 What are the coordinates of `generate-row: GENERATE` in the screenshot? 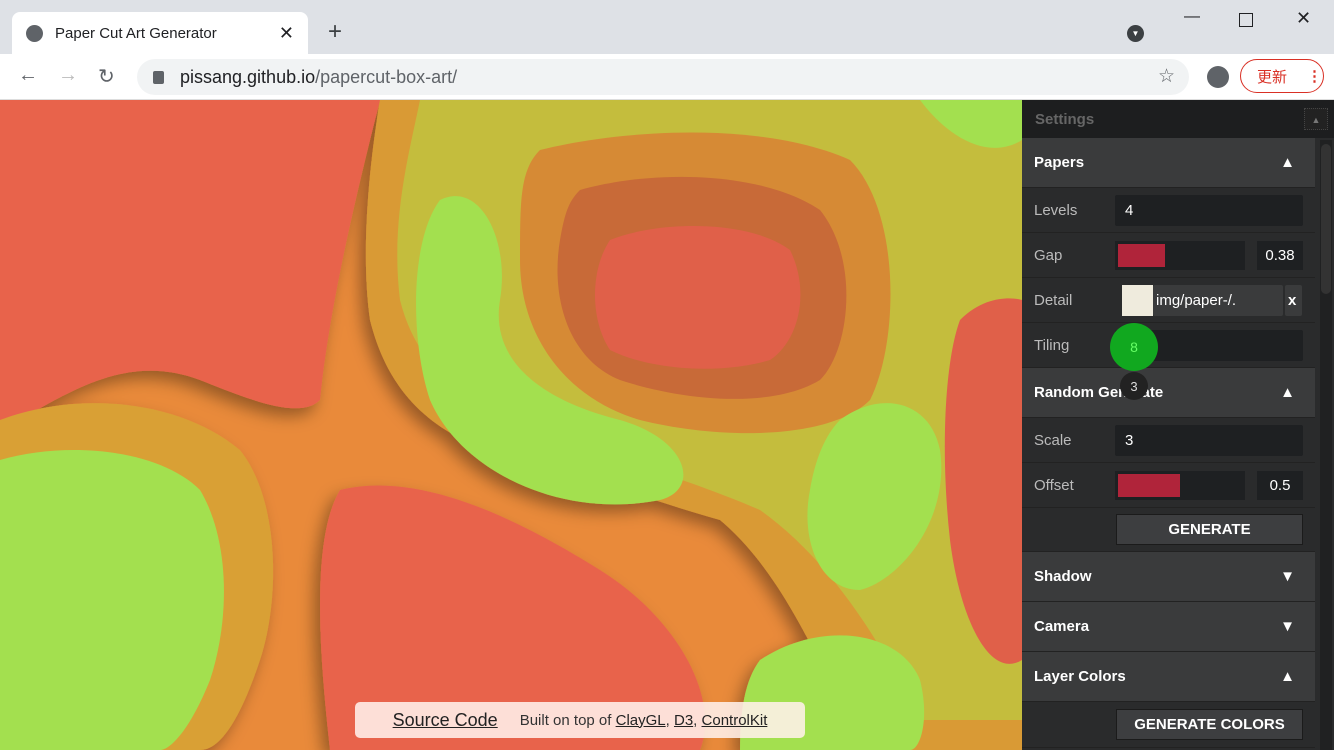 It's located at (1168, 530).